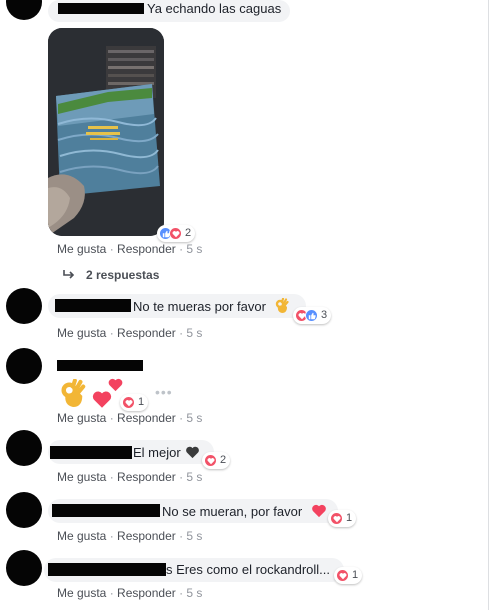 The image size is (498, 610). I want to click on reply-arrow-icon, so click(69, 277).